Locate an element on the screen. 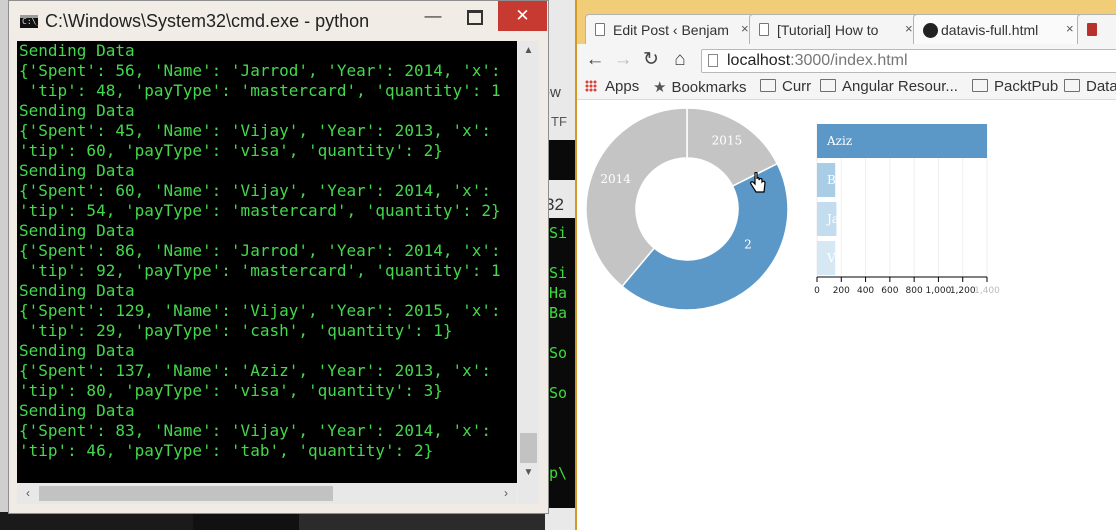 The width and height of the screenshot is (1116, 530). x-tick-label: 0 is located at coordinates (817, 291).